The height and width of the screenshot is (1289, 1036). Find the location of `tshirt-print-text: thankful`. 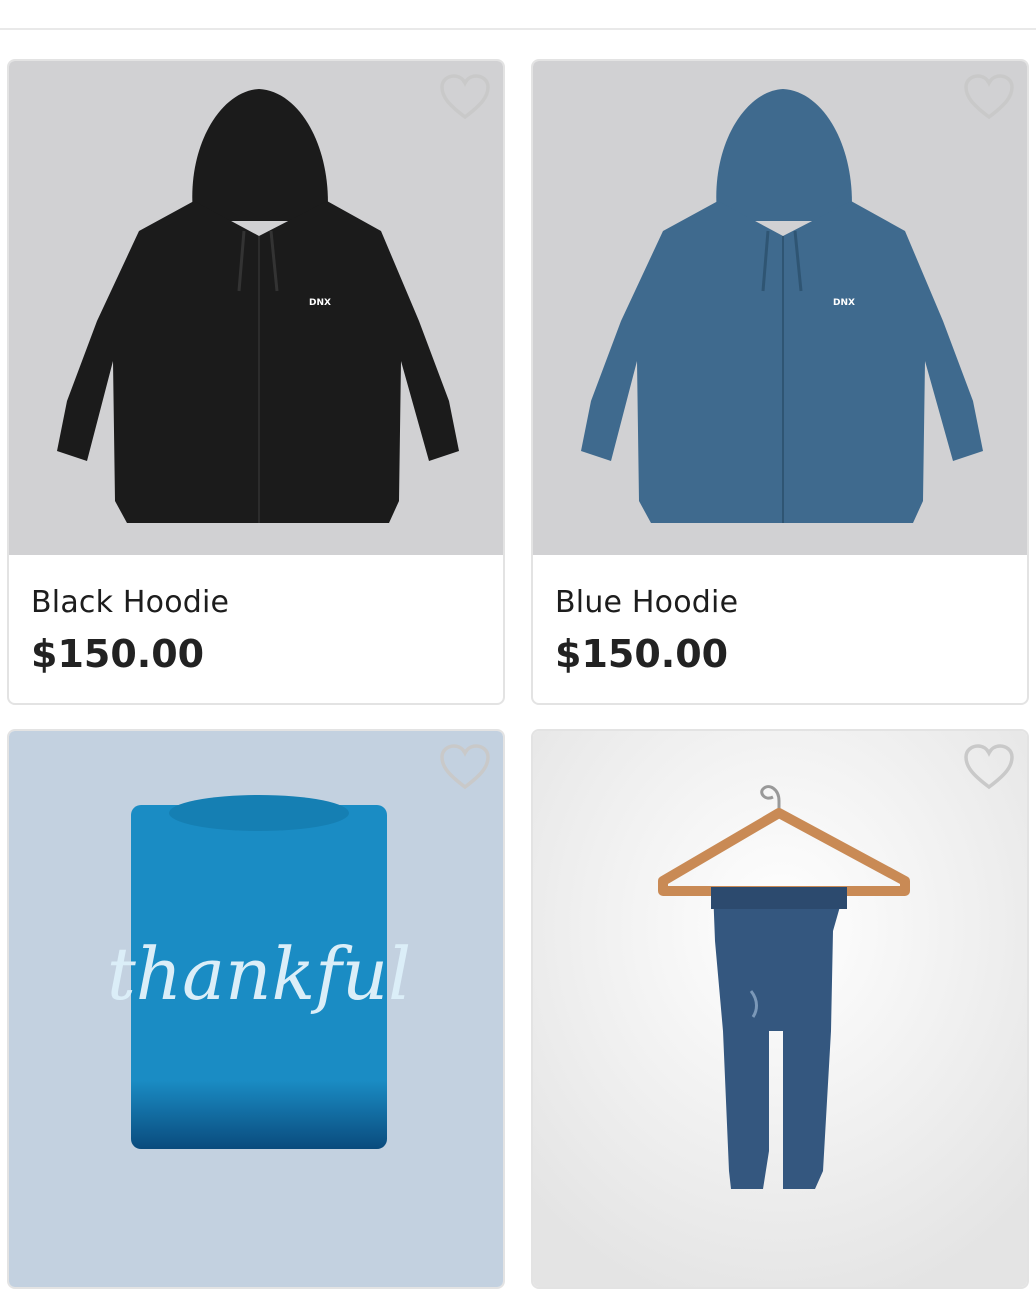

tshirt-print-text: thankful is located at coordinates (259, 974).